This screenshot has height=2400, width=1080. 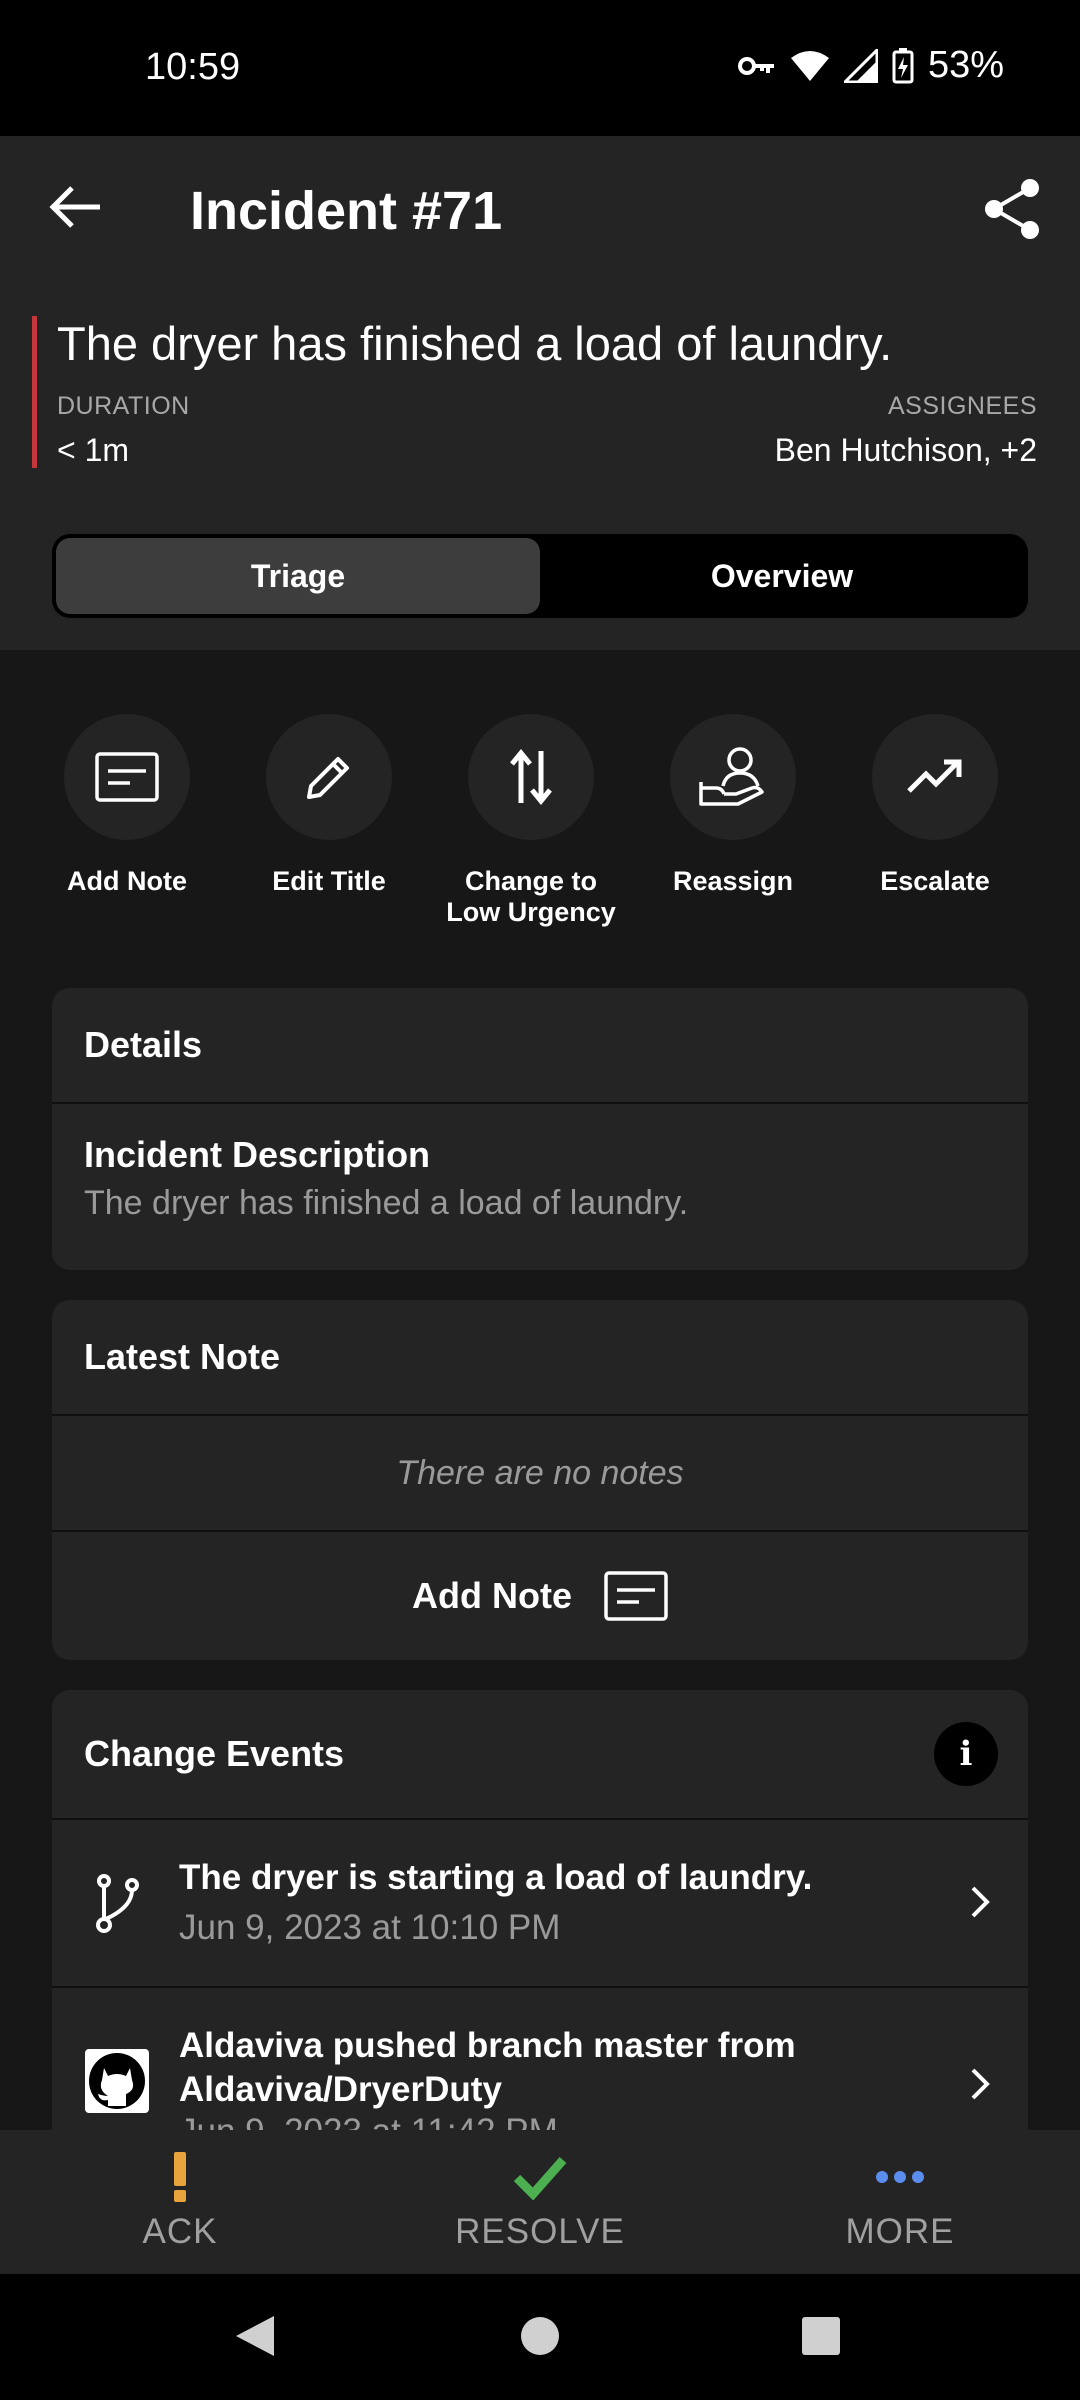 I want to click on latest-note-card: Latest Note There are no notes Add Note, so click(x=540, y=1480).